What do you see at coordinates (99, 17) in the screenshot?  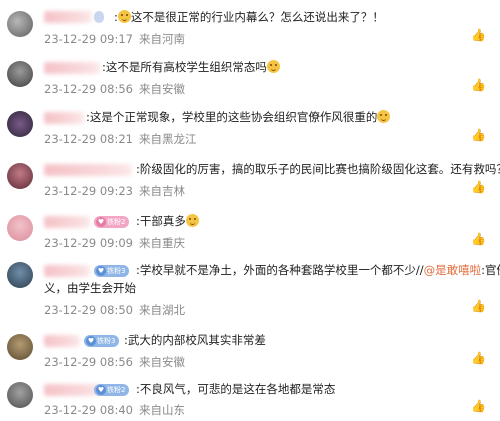 I see `fan-badge` at bounding box center [99, 17].